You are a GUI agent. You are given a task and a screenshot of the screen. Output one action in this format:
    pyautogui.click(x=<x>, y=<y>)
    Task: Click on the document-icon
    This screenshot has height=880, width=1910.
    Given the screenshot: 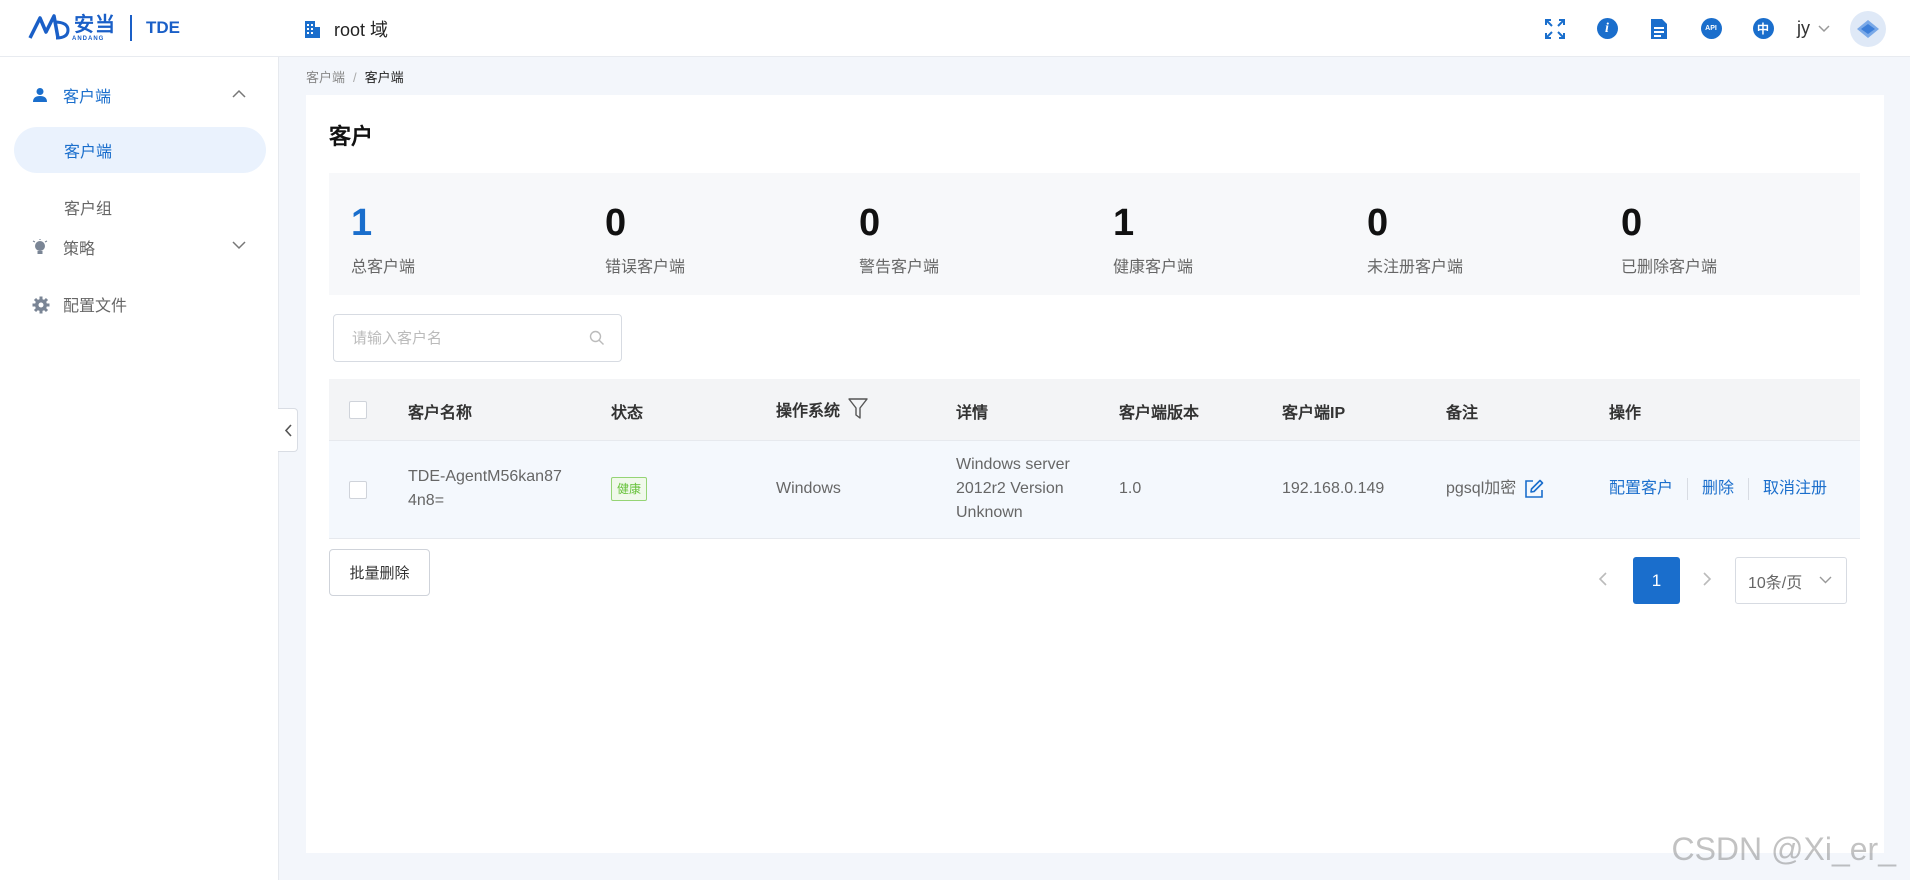 What is the action you would take?
    pyautogui.click(x=1659, y=29)
    